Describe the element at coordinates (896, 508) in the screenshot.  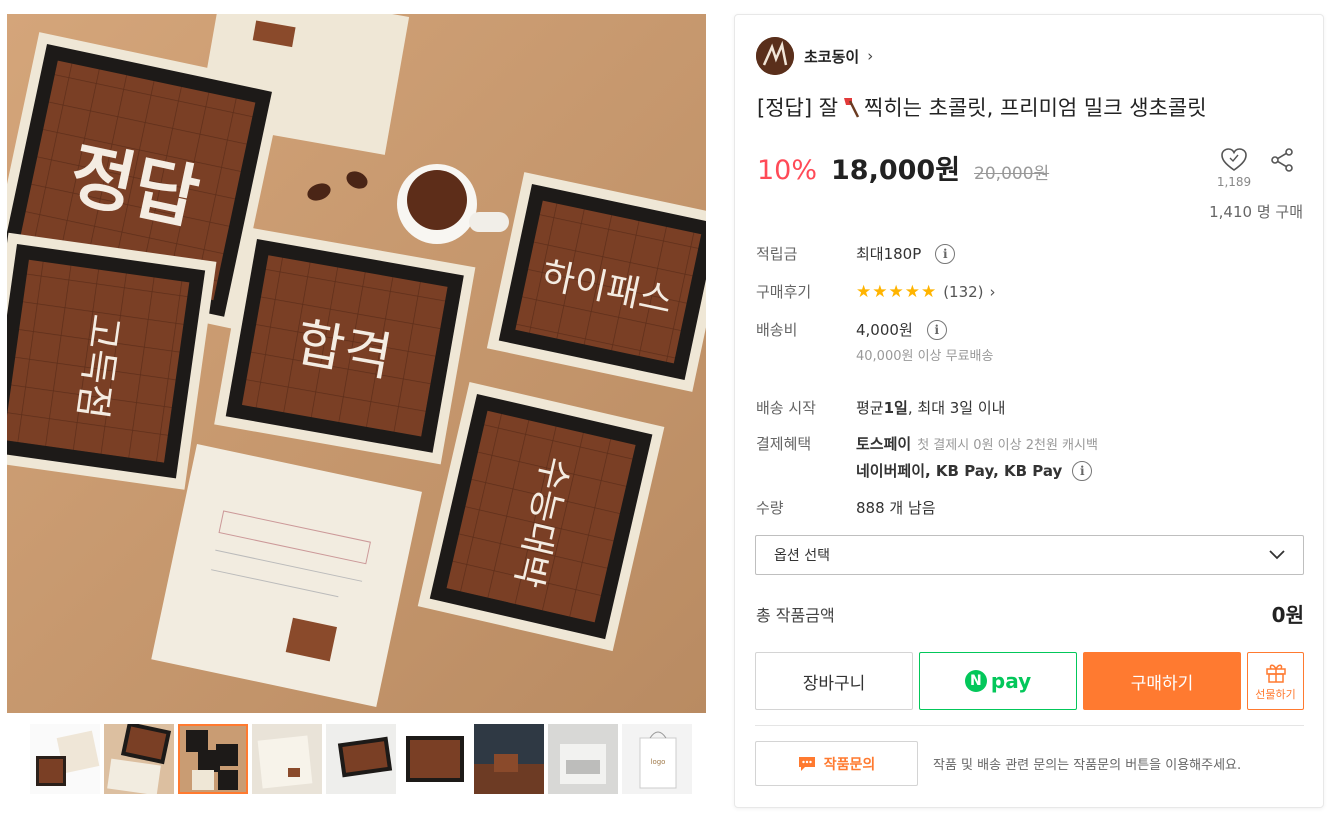
I see `quantity-value: 888 개 남음` at that location.